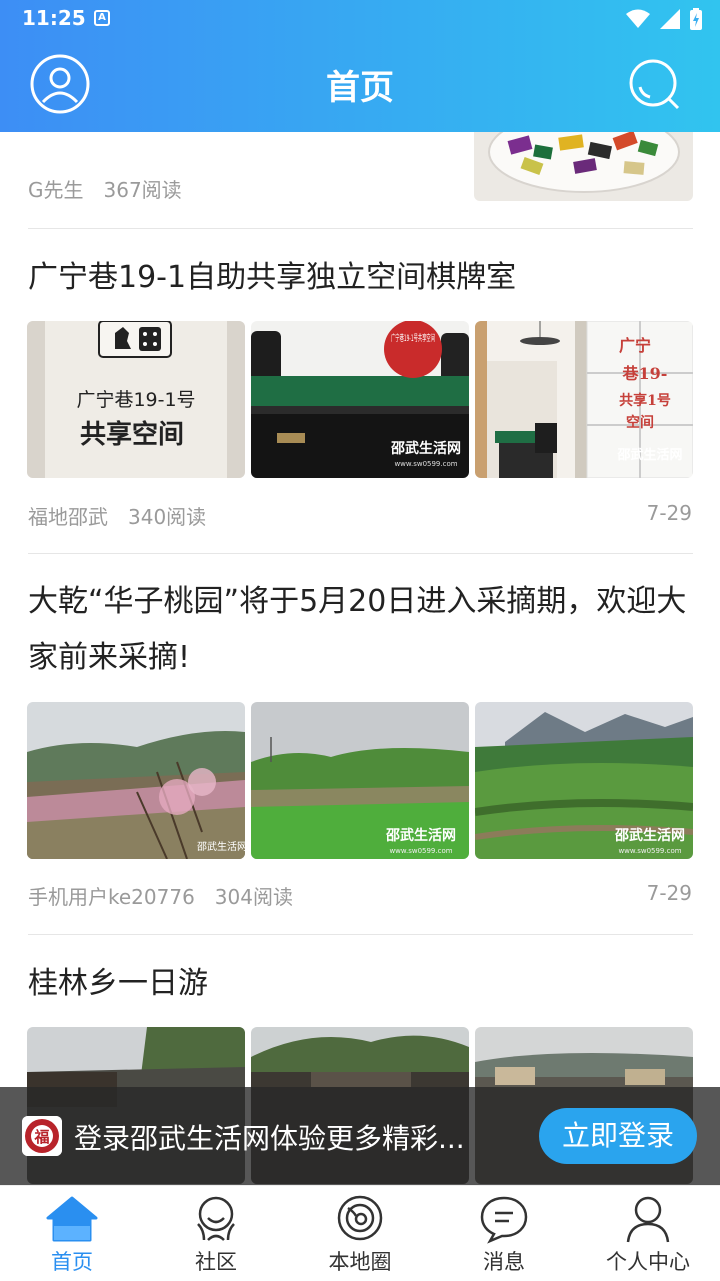  I want to click on nav-label: 个人中心, so click(648, 1262).